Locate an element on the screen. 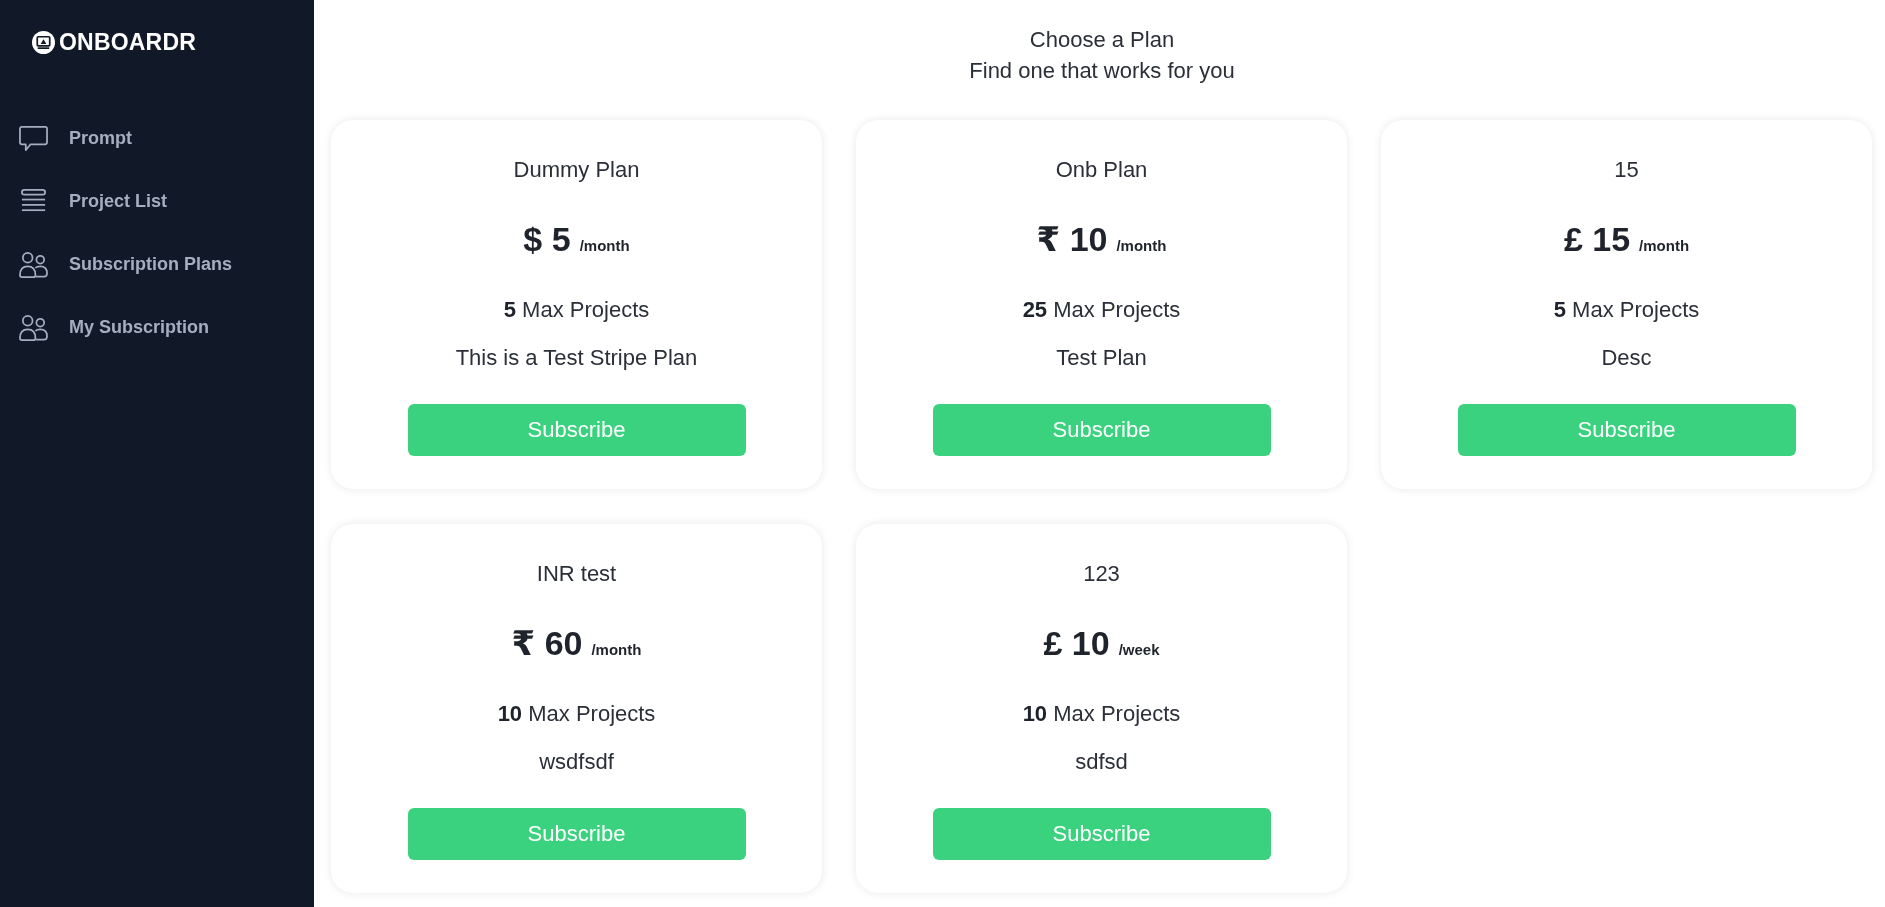  plan-price: $ 5 is located at coordinates (547, 239).